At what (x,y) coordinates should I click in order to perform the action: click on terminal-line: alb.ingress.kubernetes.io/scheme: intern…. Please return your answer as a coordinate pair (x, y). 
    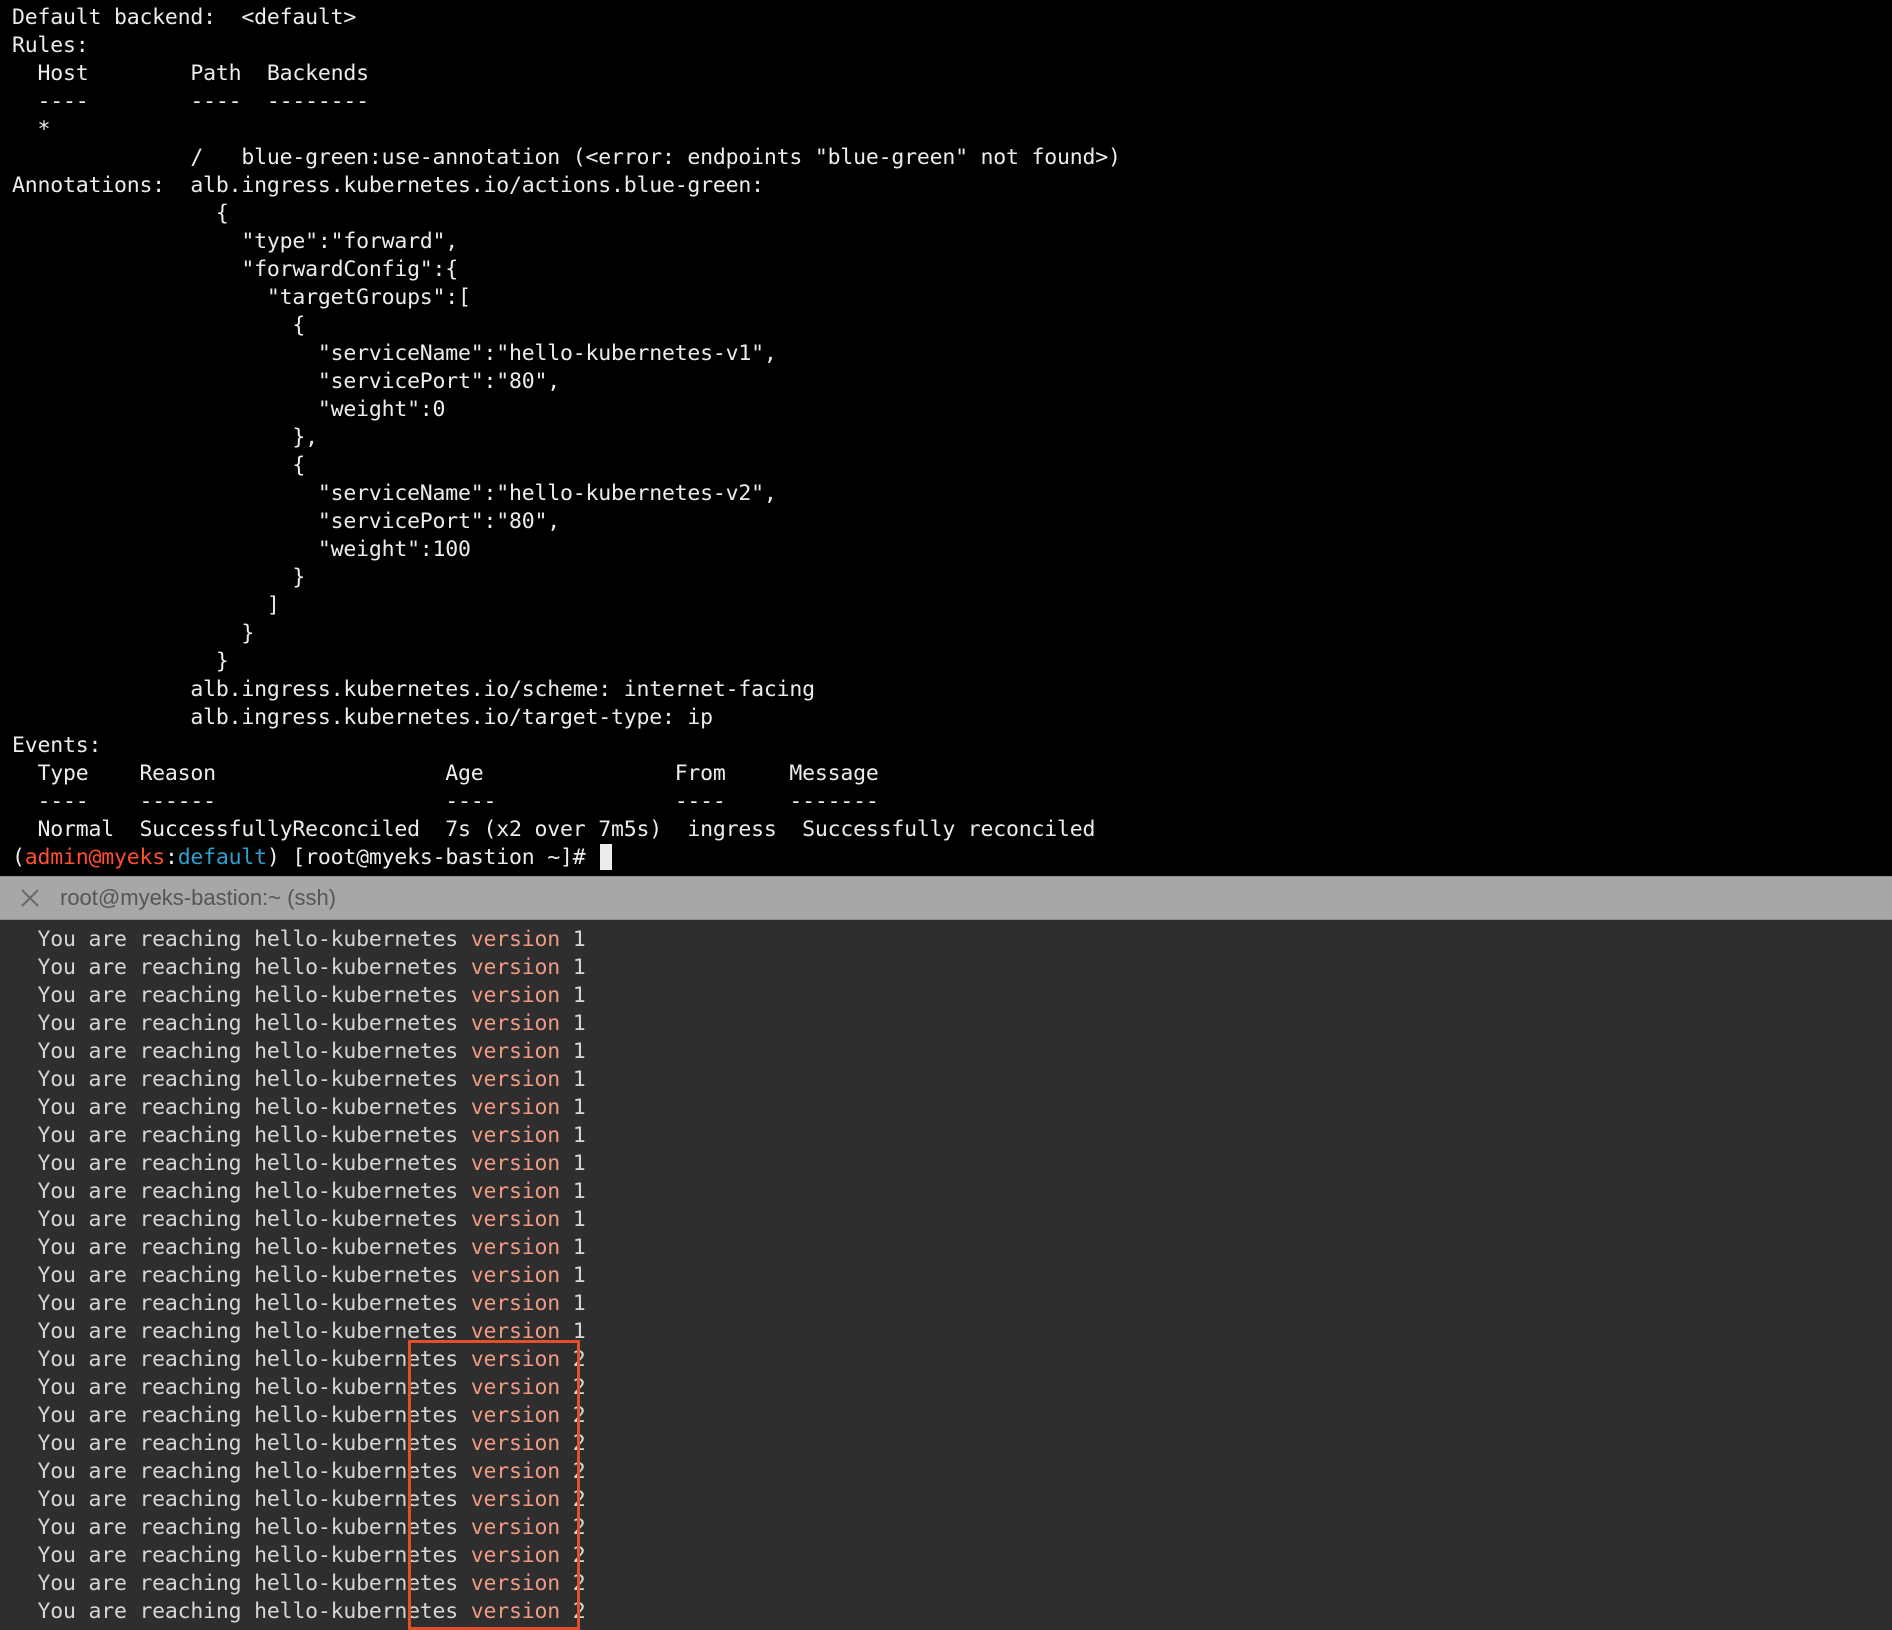
    Looking at the image, I should click on (413, 689).